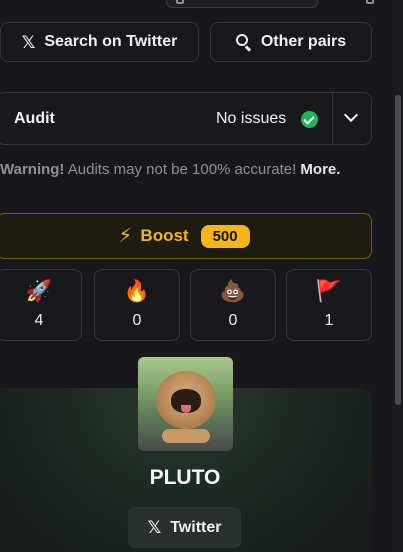  I want to click on reaction-red-flag: 🚩 1, so click(329, 305).